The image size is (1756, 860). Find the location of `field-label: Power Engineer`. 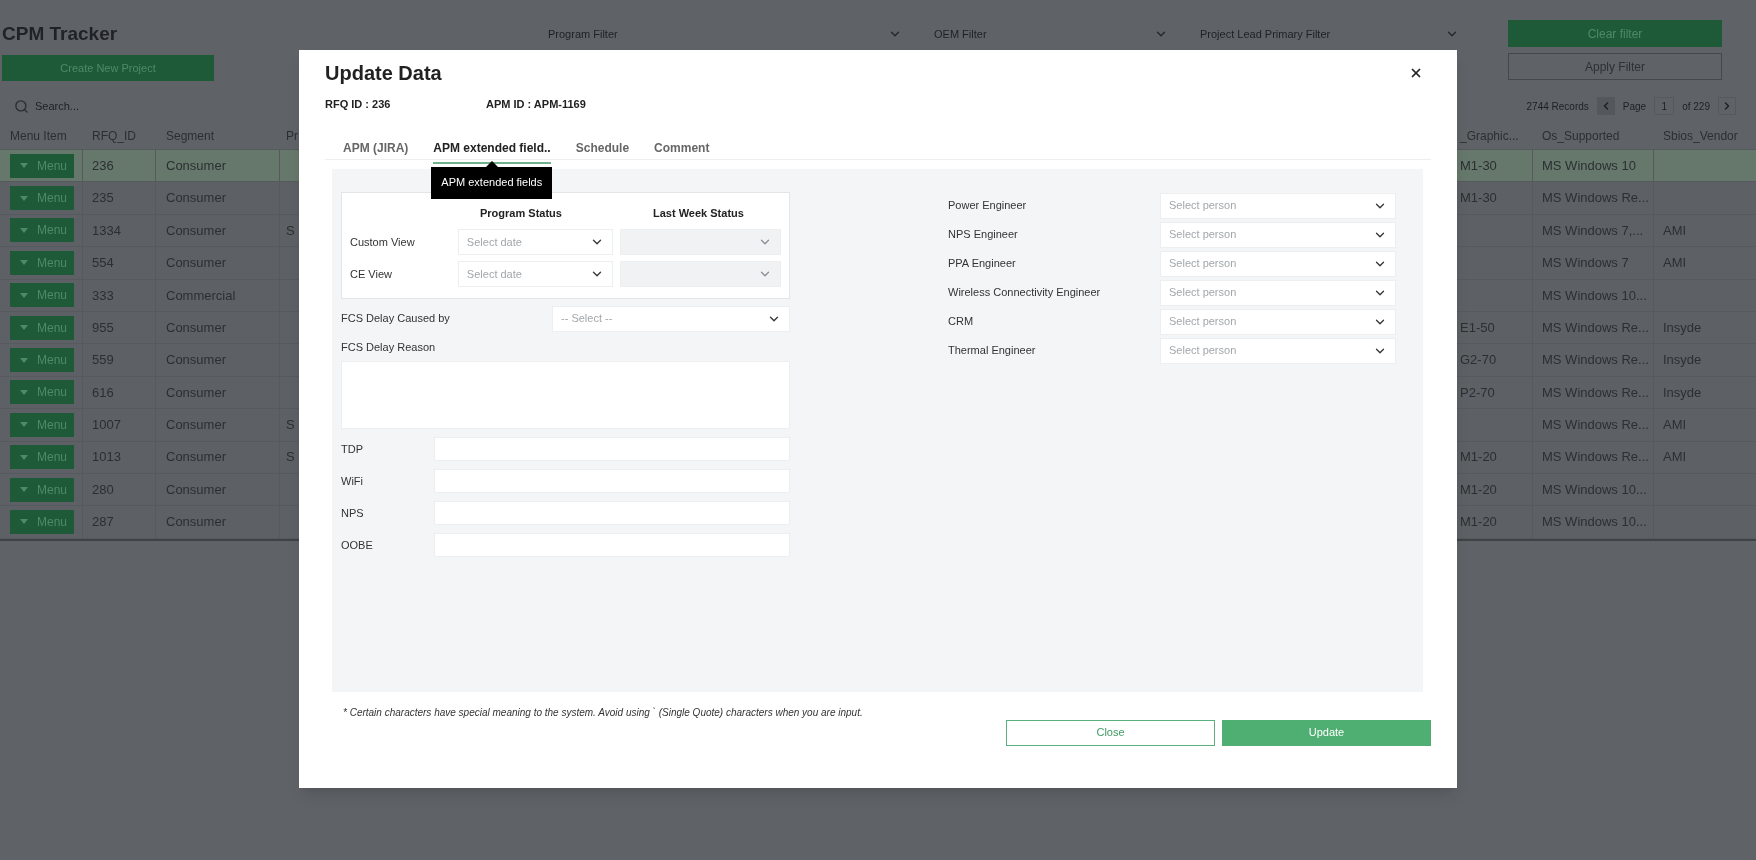

field-label: Power Engineer is located at coordinates (988, 206).